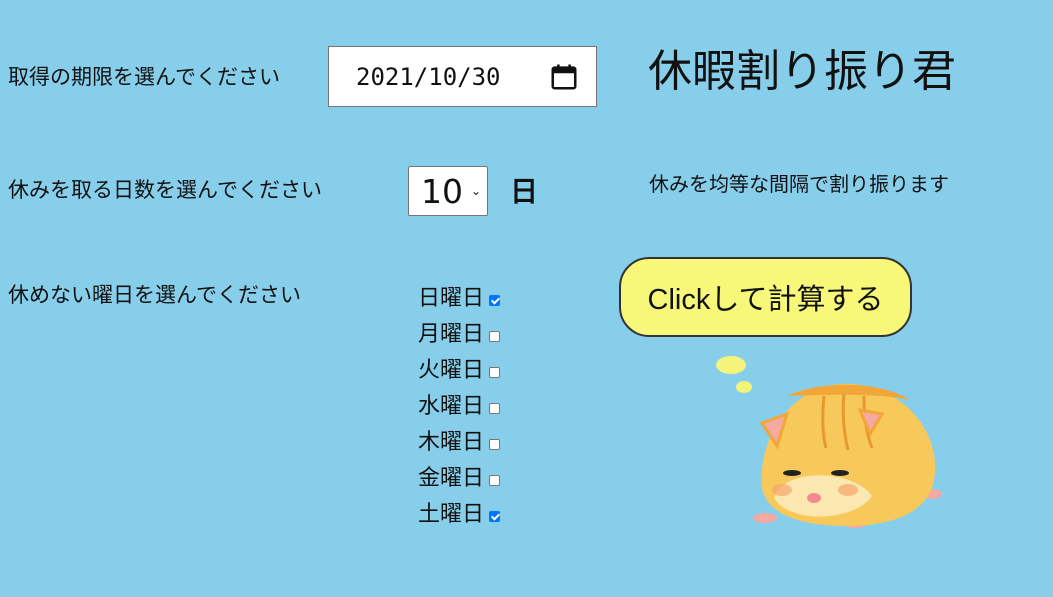  What do you see at coordinates (802, 71) in the screenshot?
I see `app-title: 休暇割り振り君` at bounding box center [802, 71].